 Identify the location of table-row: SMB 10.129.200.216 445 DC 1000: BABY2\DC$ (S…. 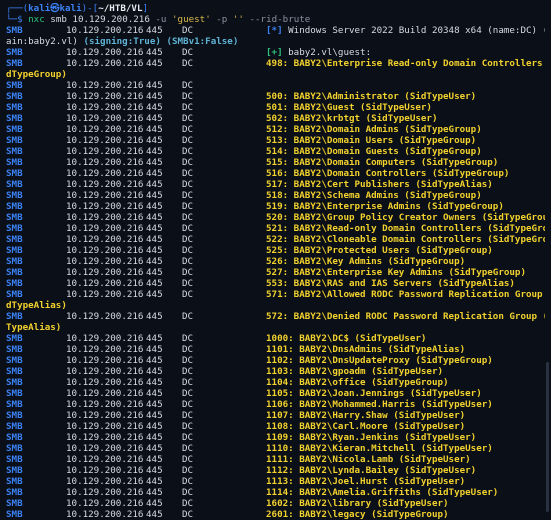
(216, 338).